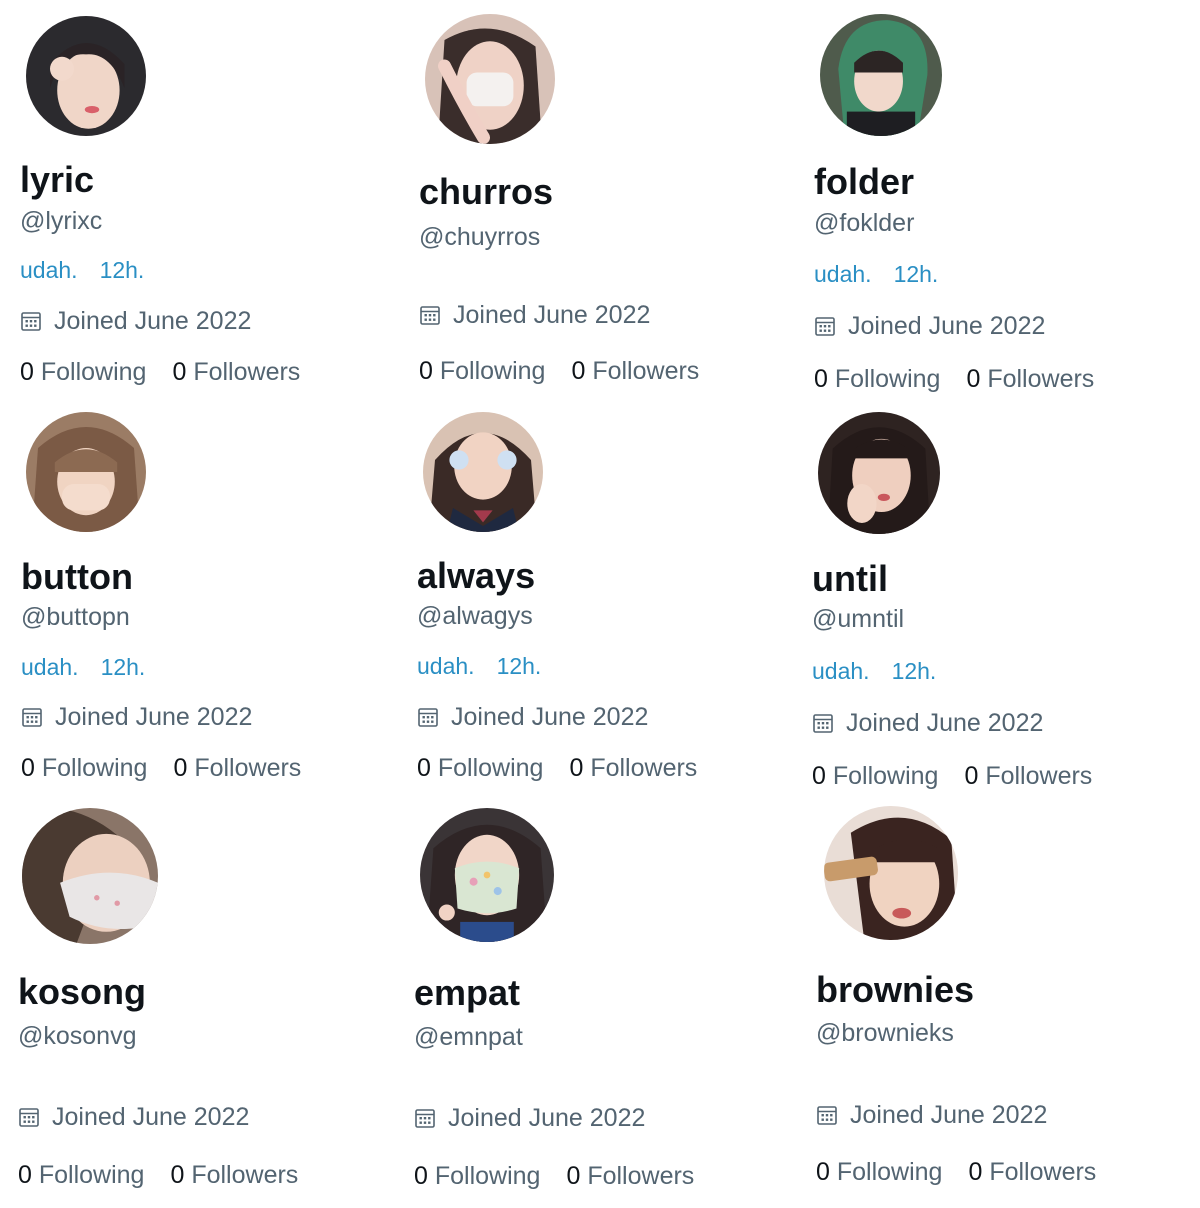 Image resolution: width=1200 pixels, height=1208 pixels. Describe the element at coordinates (77, 576) in the screenshot. I see `profile-name: button` at that location.